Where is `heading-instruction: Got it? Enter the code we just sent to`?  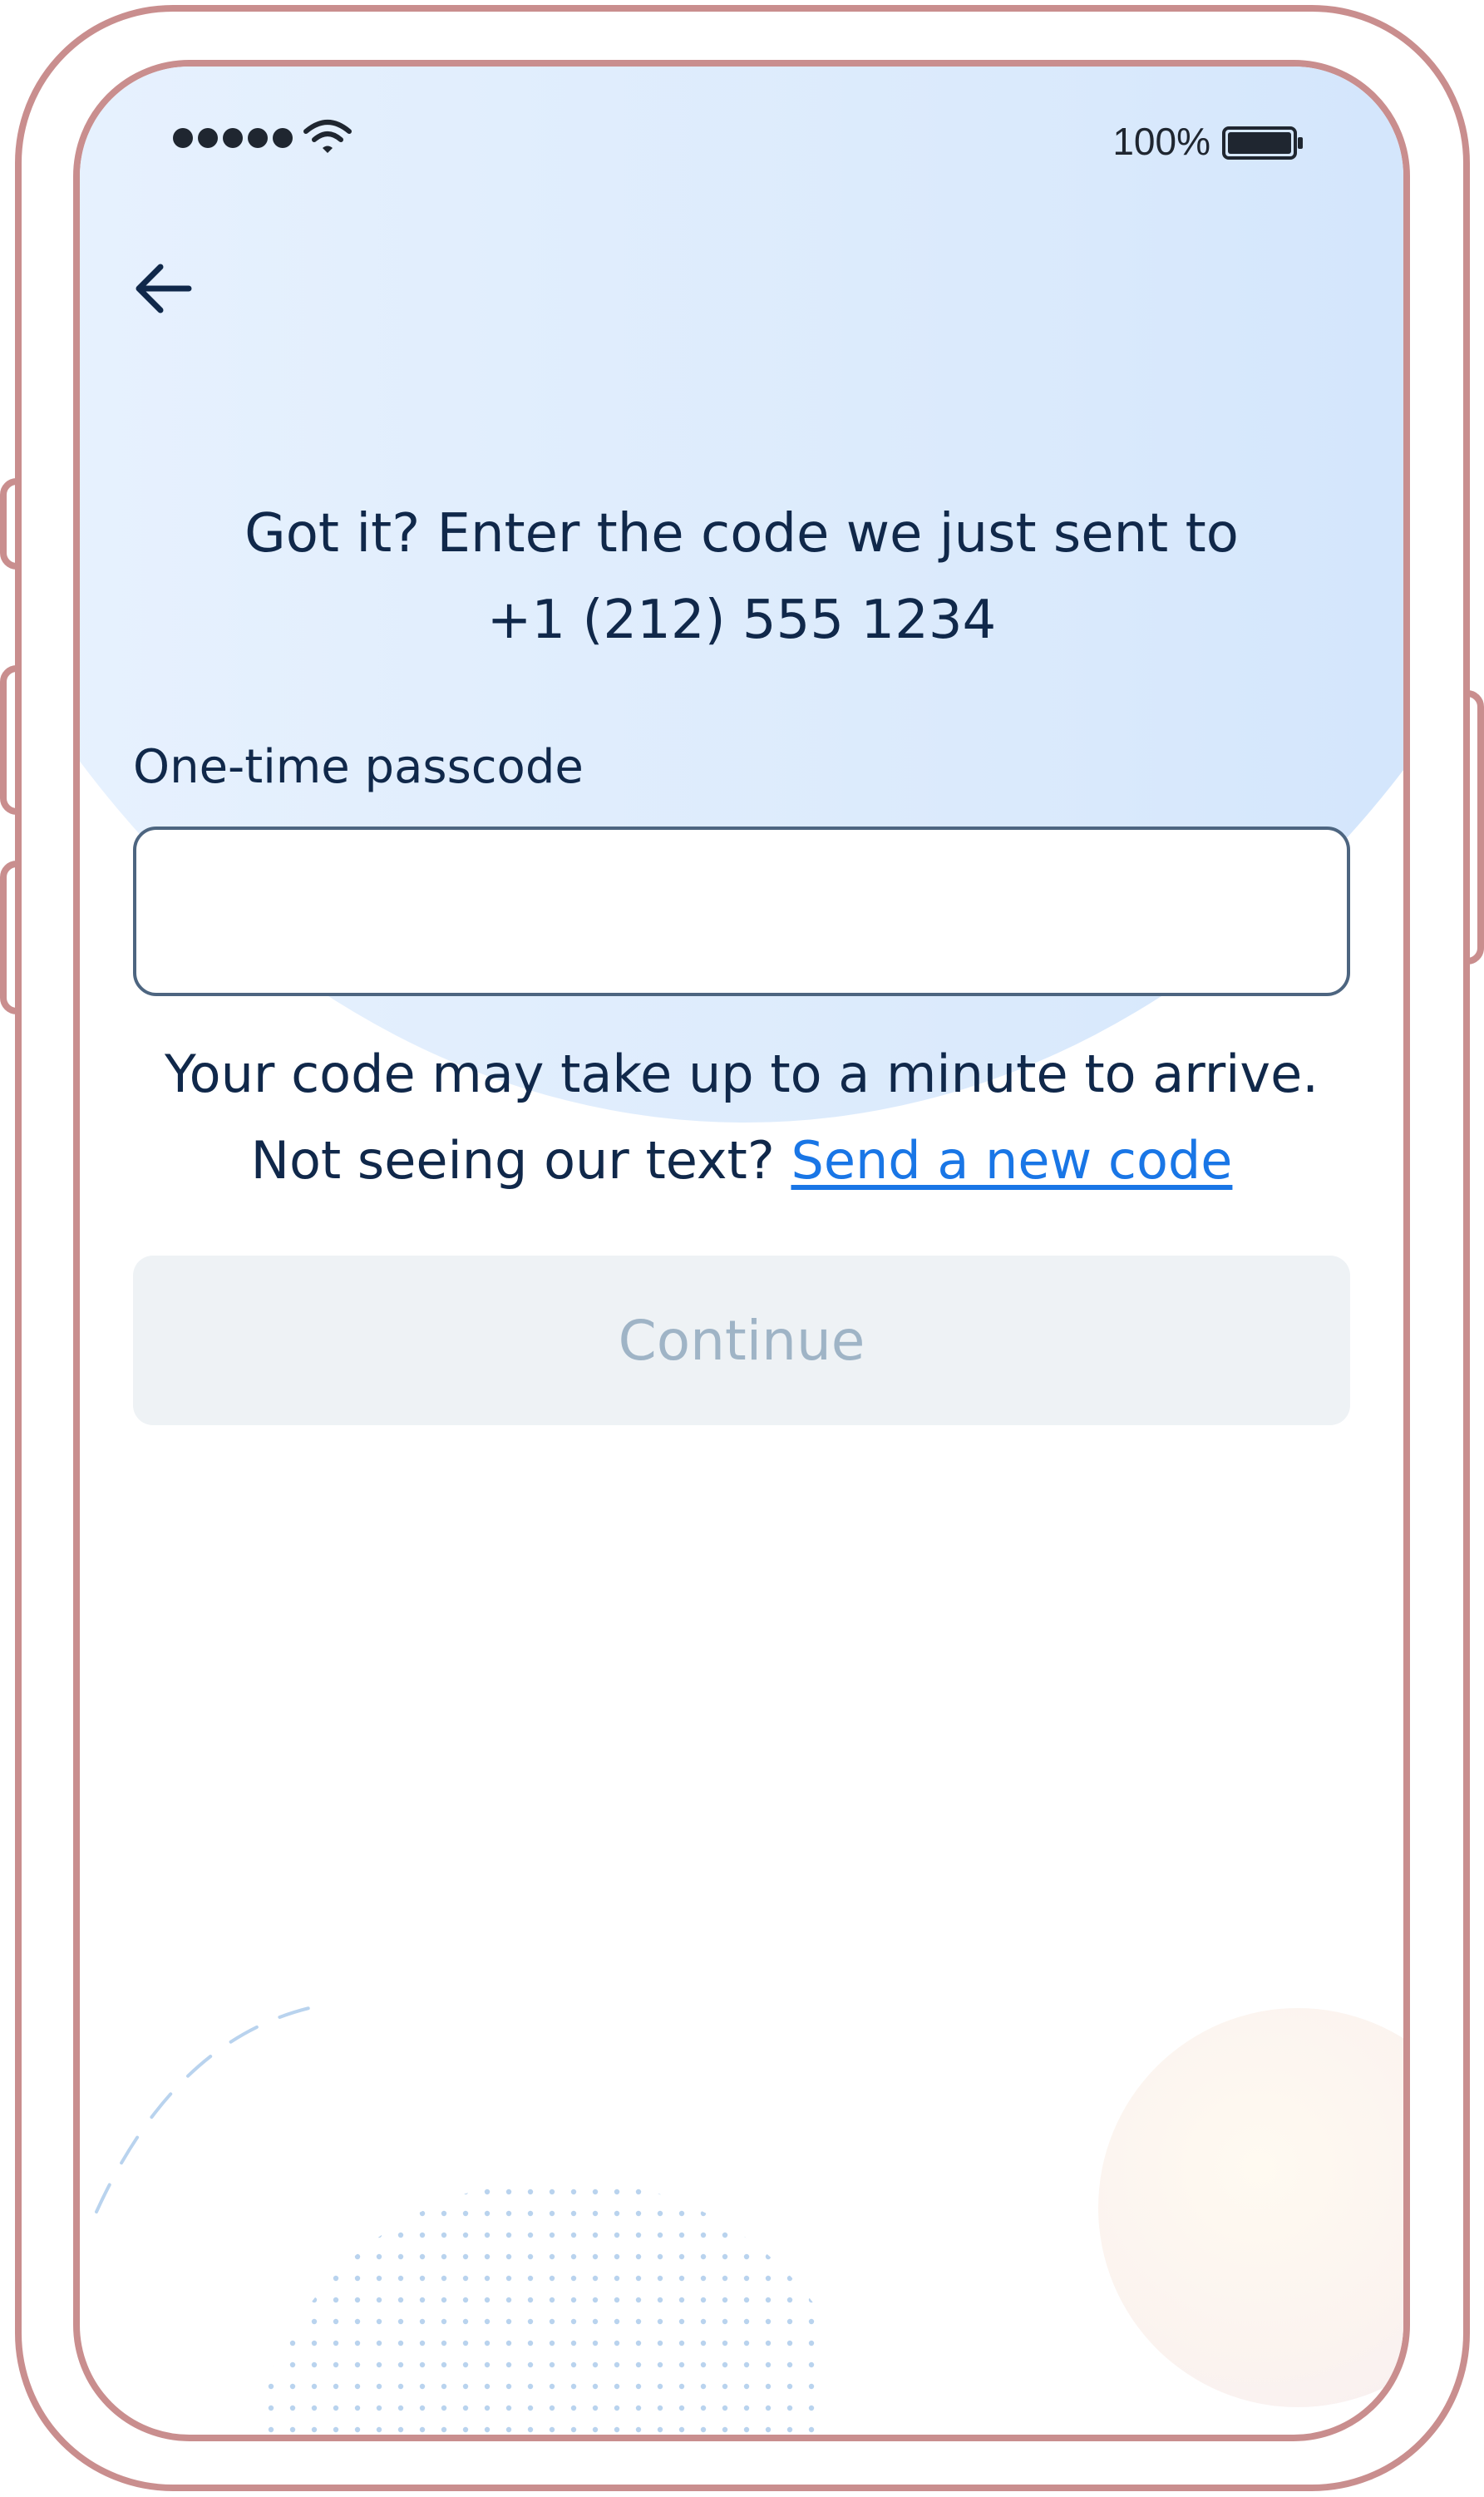 heading-instruction: Got it? Enter the code we just sent to is located at coordinates (741, 534).